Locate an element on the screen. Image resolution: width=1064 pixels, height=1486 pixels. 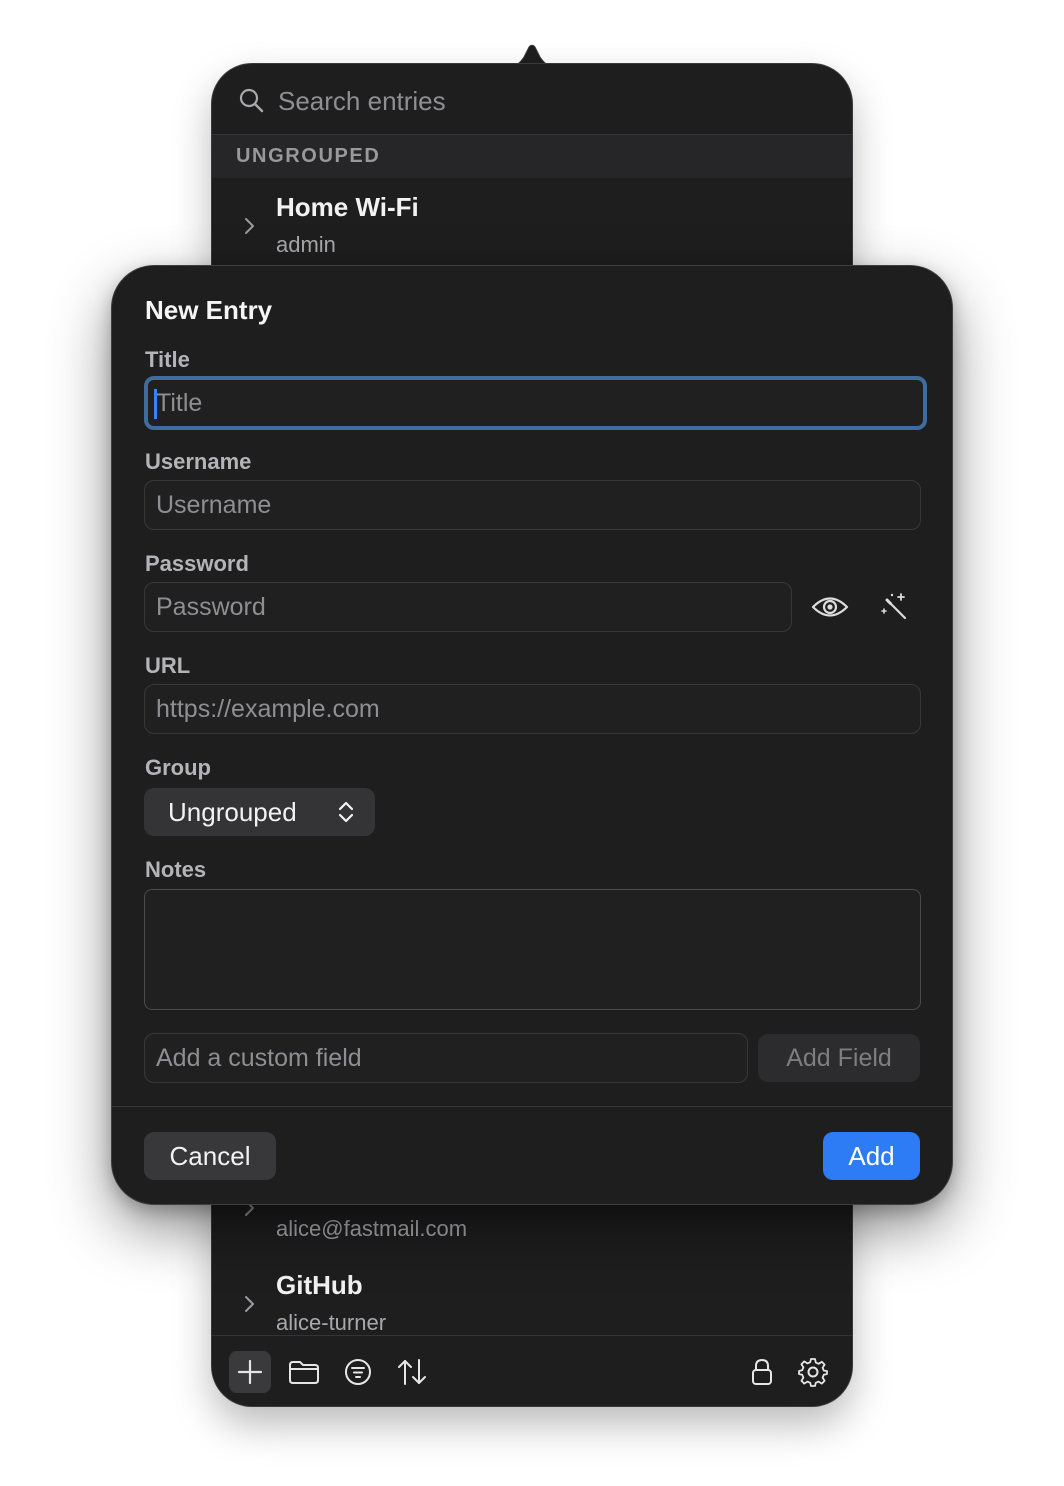
title-label: Title is located at coordinates (167, 359).